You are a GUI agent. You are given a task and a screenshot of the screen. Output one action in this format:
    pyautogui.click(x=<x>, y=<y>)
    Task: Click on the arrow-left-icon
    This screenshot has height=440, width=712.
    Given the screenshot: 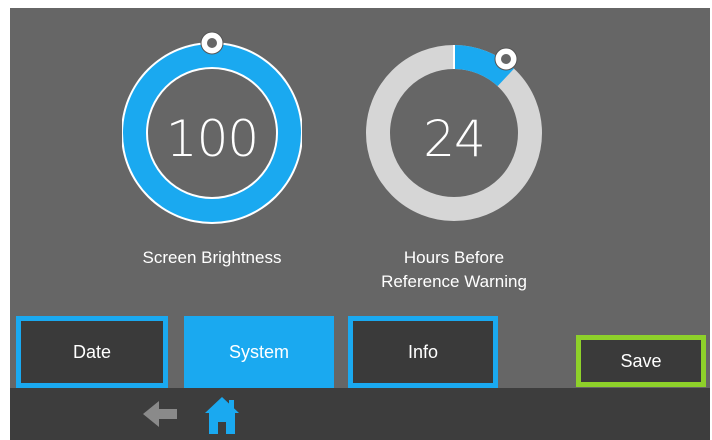 What is the action you would take?
    pyautogui.click(x=160, y=414)
    